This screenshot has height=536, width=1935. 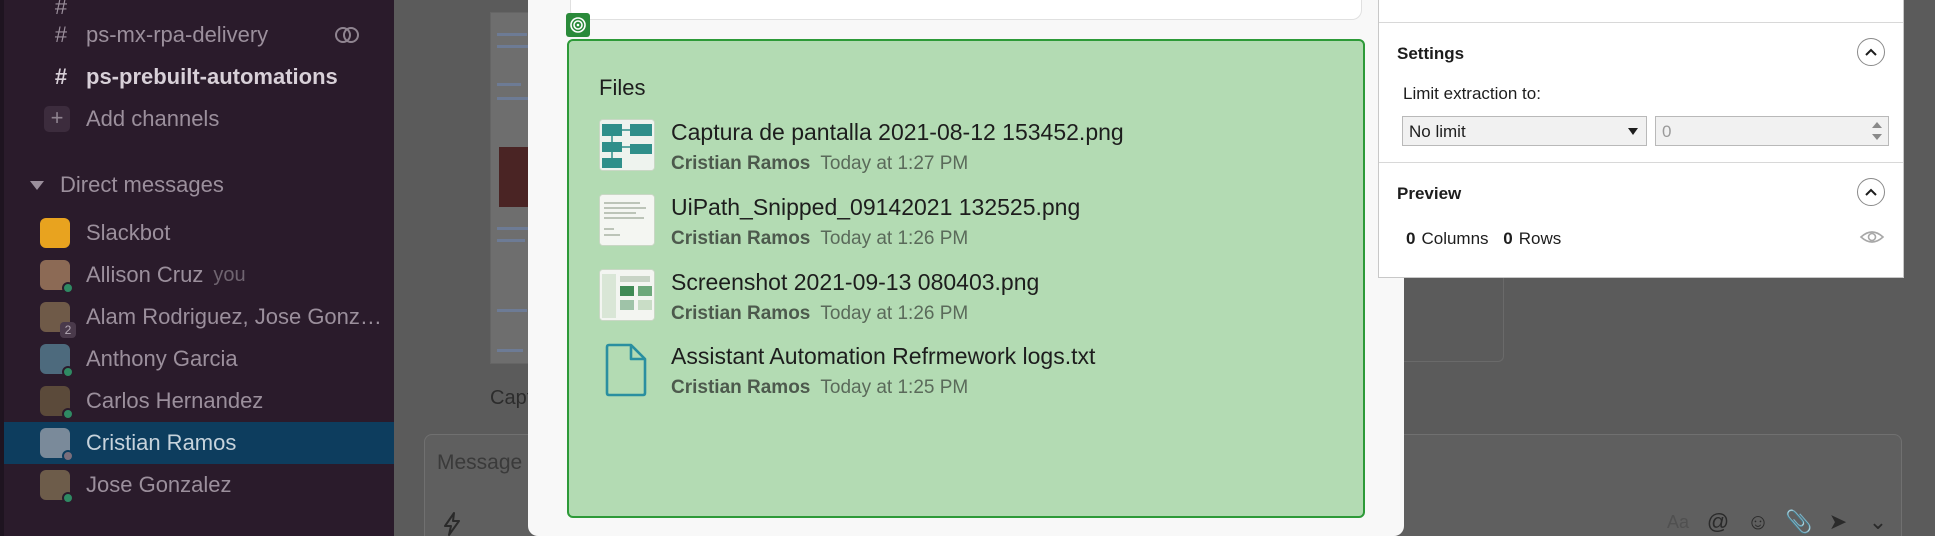 What do you see at coordinates (1472, 93) in the screenshot?
I see `limit-extraction-label: Limit extraction to:` at bounding box center [1472, 93].